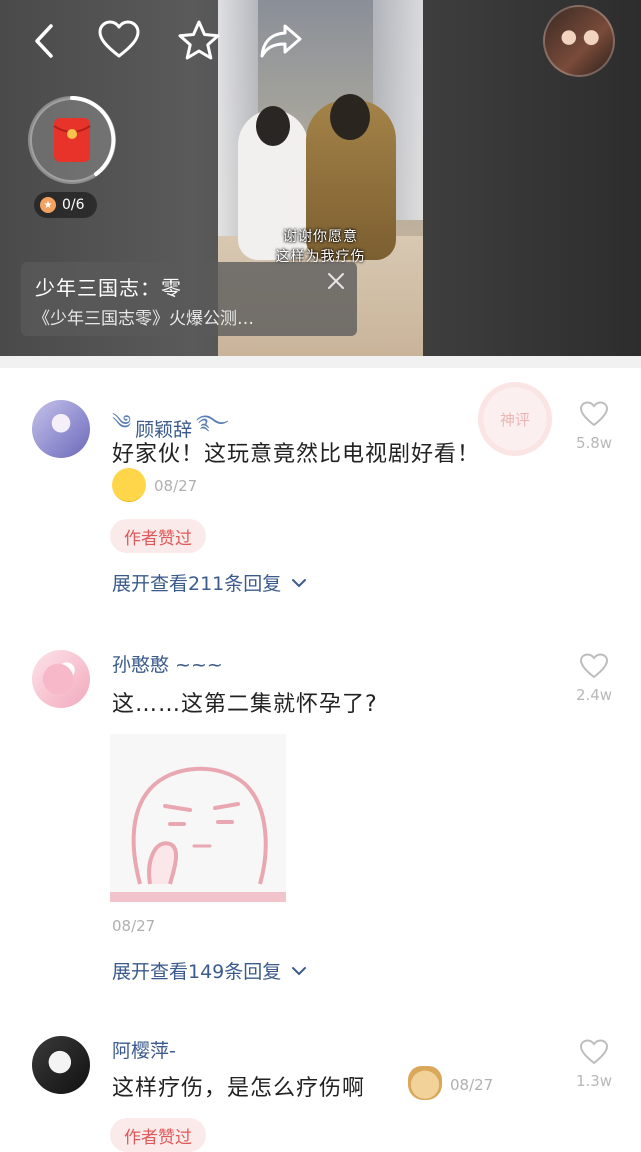  I want to click on like-button: 2.4w, so click(594, 678).